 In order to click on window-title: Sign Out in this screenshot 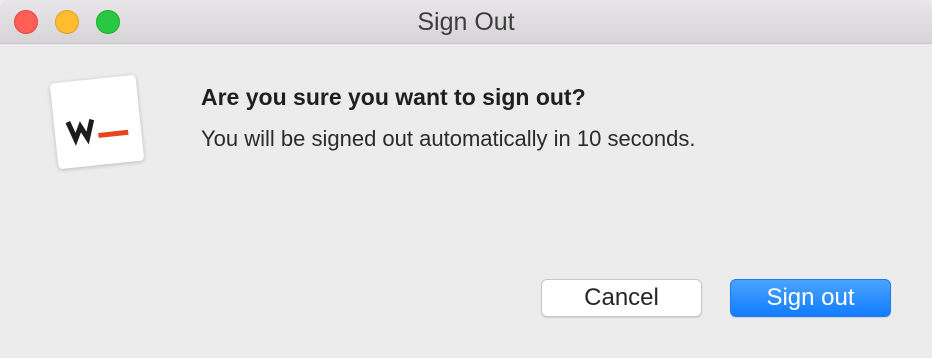, I will do `click(466, 22)`.